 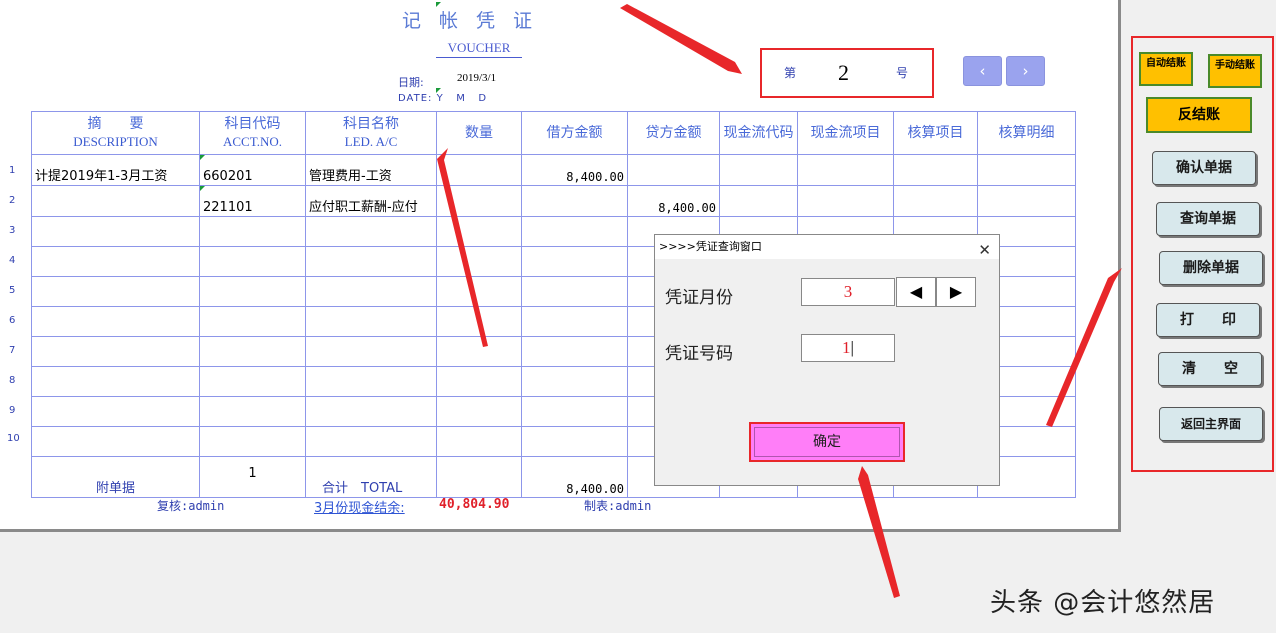 What do you see at coordinates (574, 170) in the screenshot?
I see `cell-debit: 8,400.00` at bounding box center [574, 170].